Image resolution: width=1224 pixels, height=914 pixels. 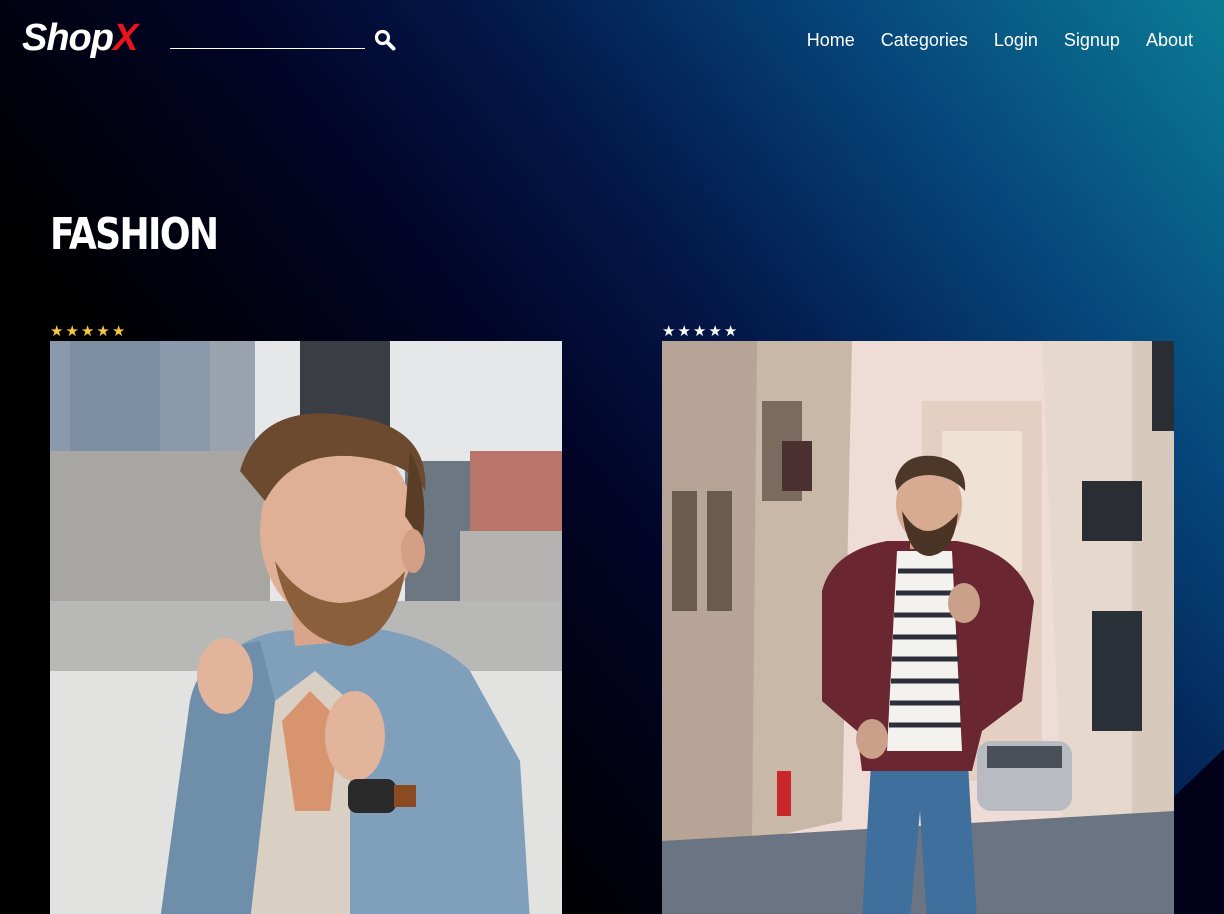 What do you see at coordinates (1198, 831) in the screenshot?
I see `background-corner-shape` at bounding box center [1198, 831].